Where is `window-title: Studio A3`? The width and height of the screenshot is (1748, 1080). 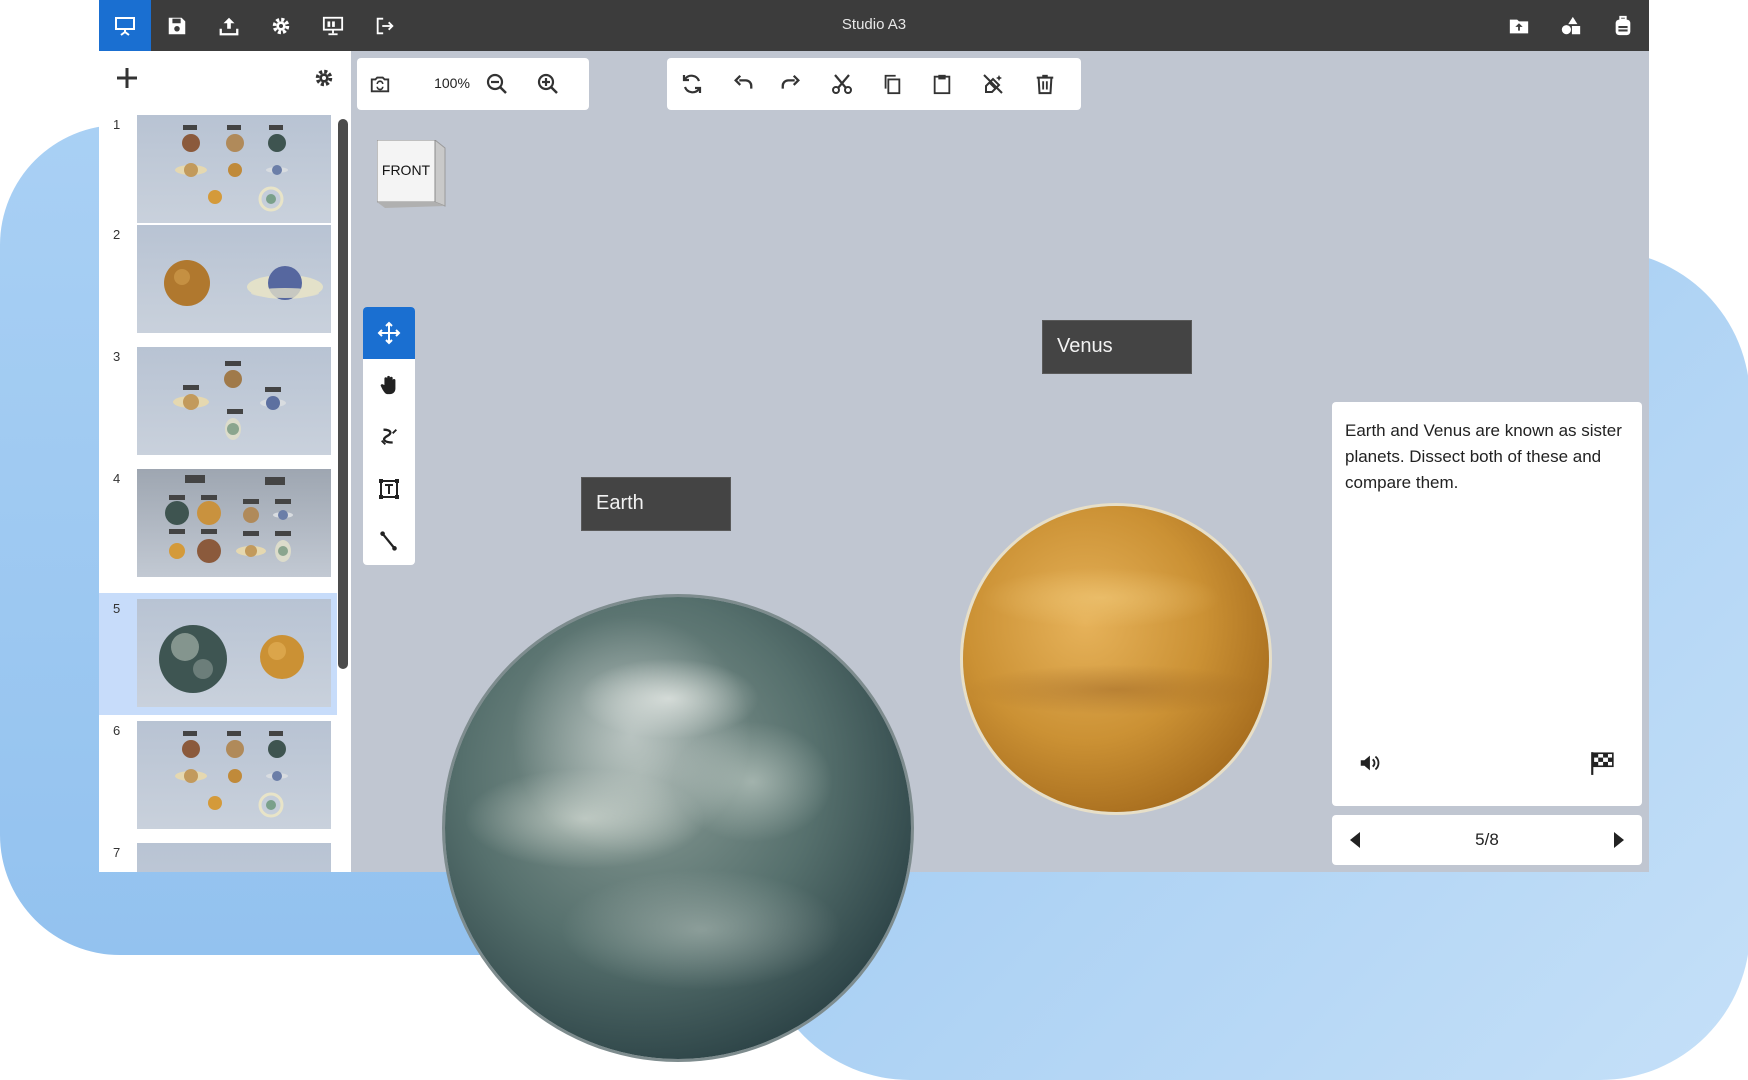
window-title: Studio A3 is located at coordinates (874, 24).